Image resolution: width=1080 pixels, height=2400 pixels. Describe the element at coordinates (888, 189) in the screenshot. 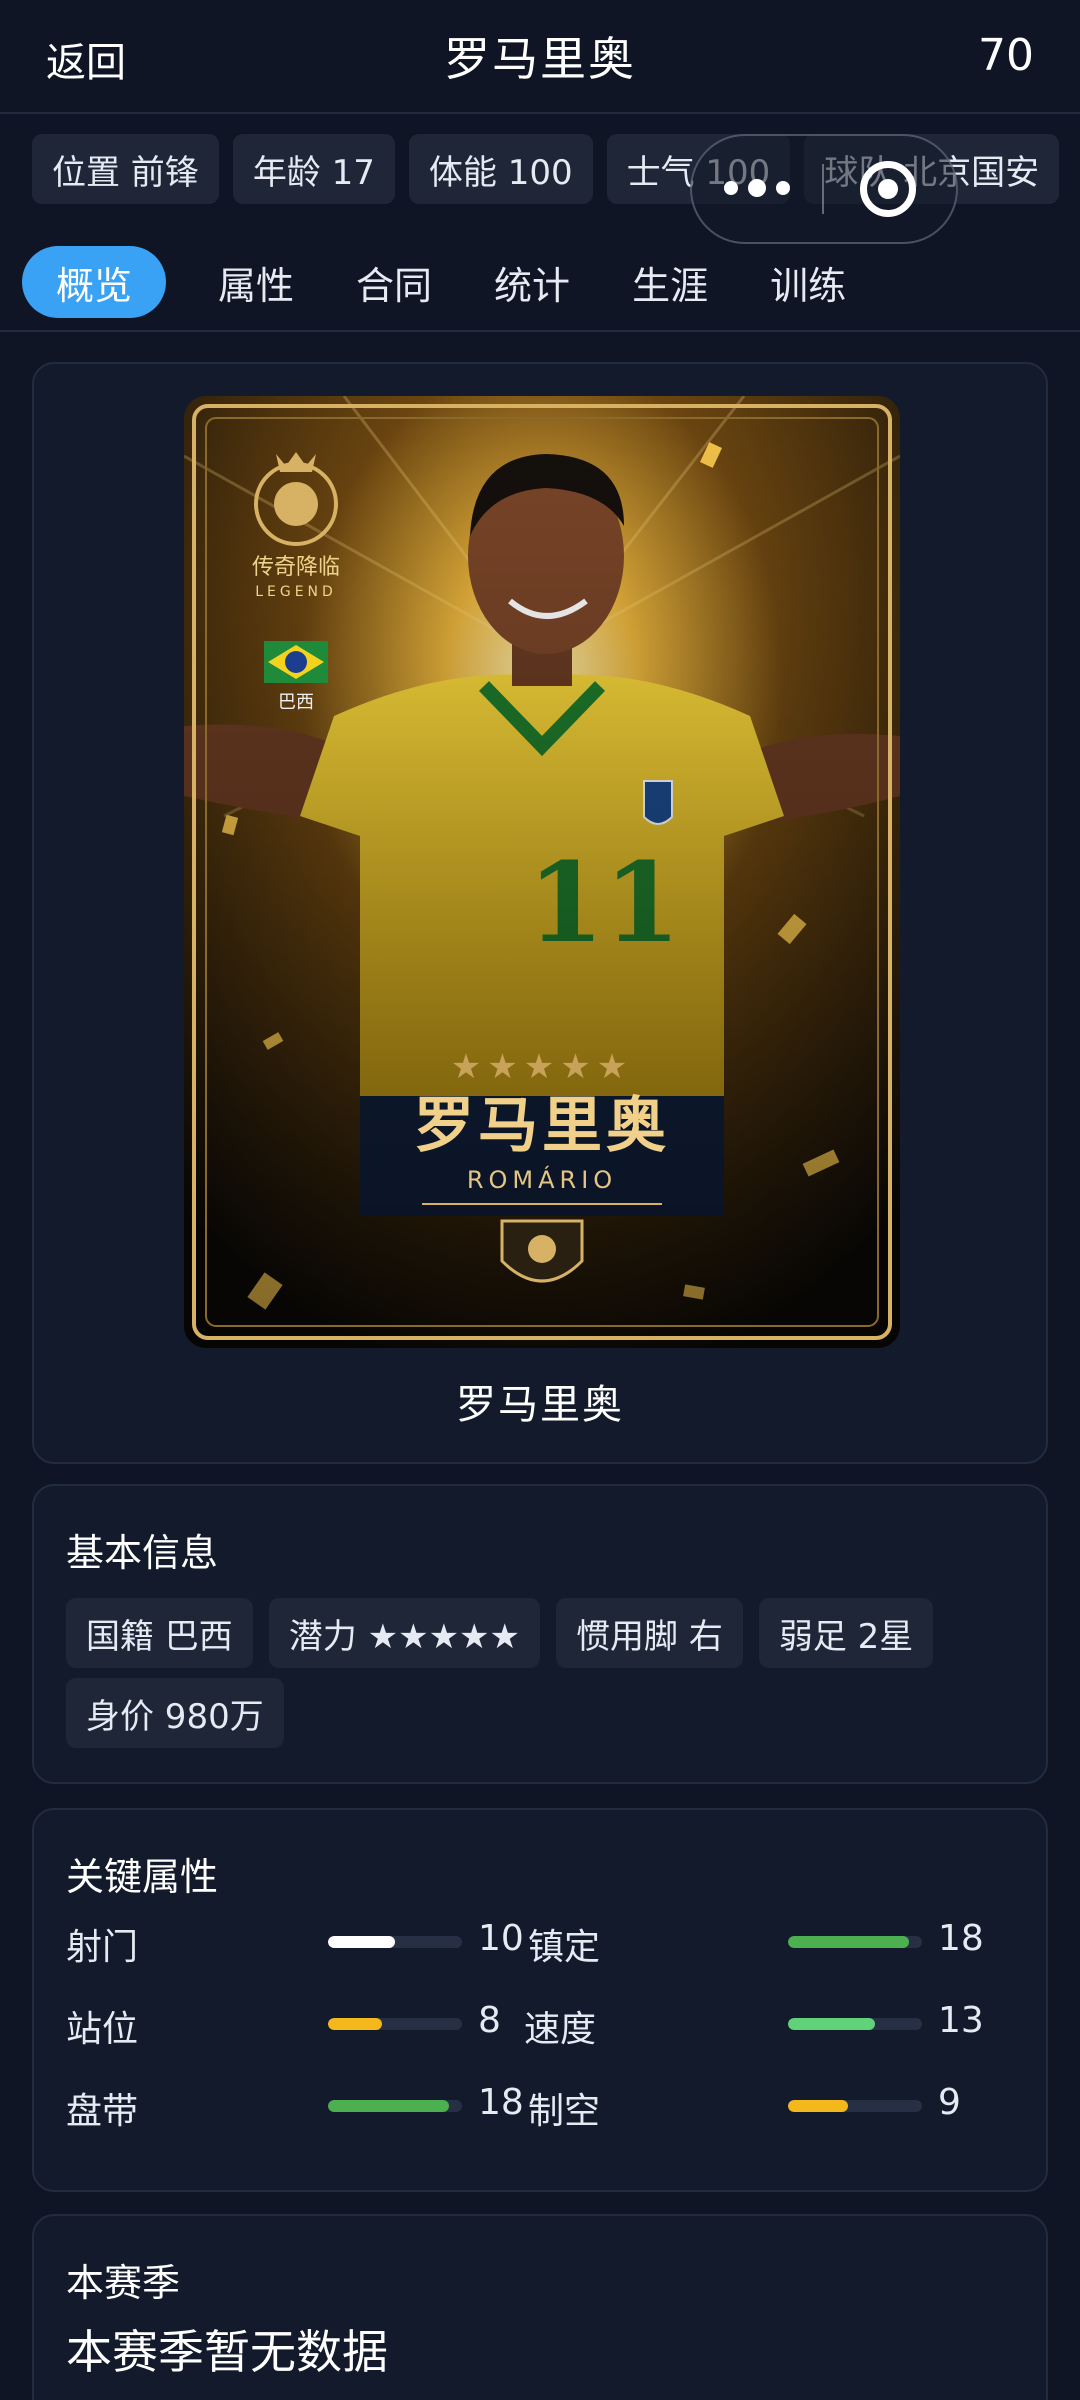

I see `close-miniprogram-icon` at that location.